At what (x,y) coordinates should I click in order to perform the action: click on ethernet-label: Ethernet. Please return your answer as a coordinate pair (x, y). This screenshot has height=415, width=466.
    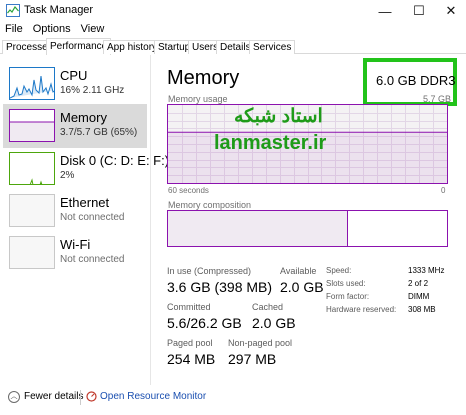
    Looking at the image, I should click on (85, 202).